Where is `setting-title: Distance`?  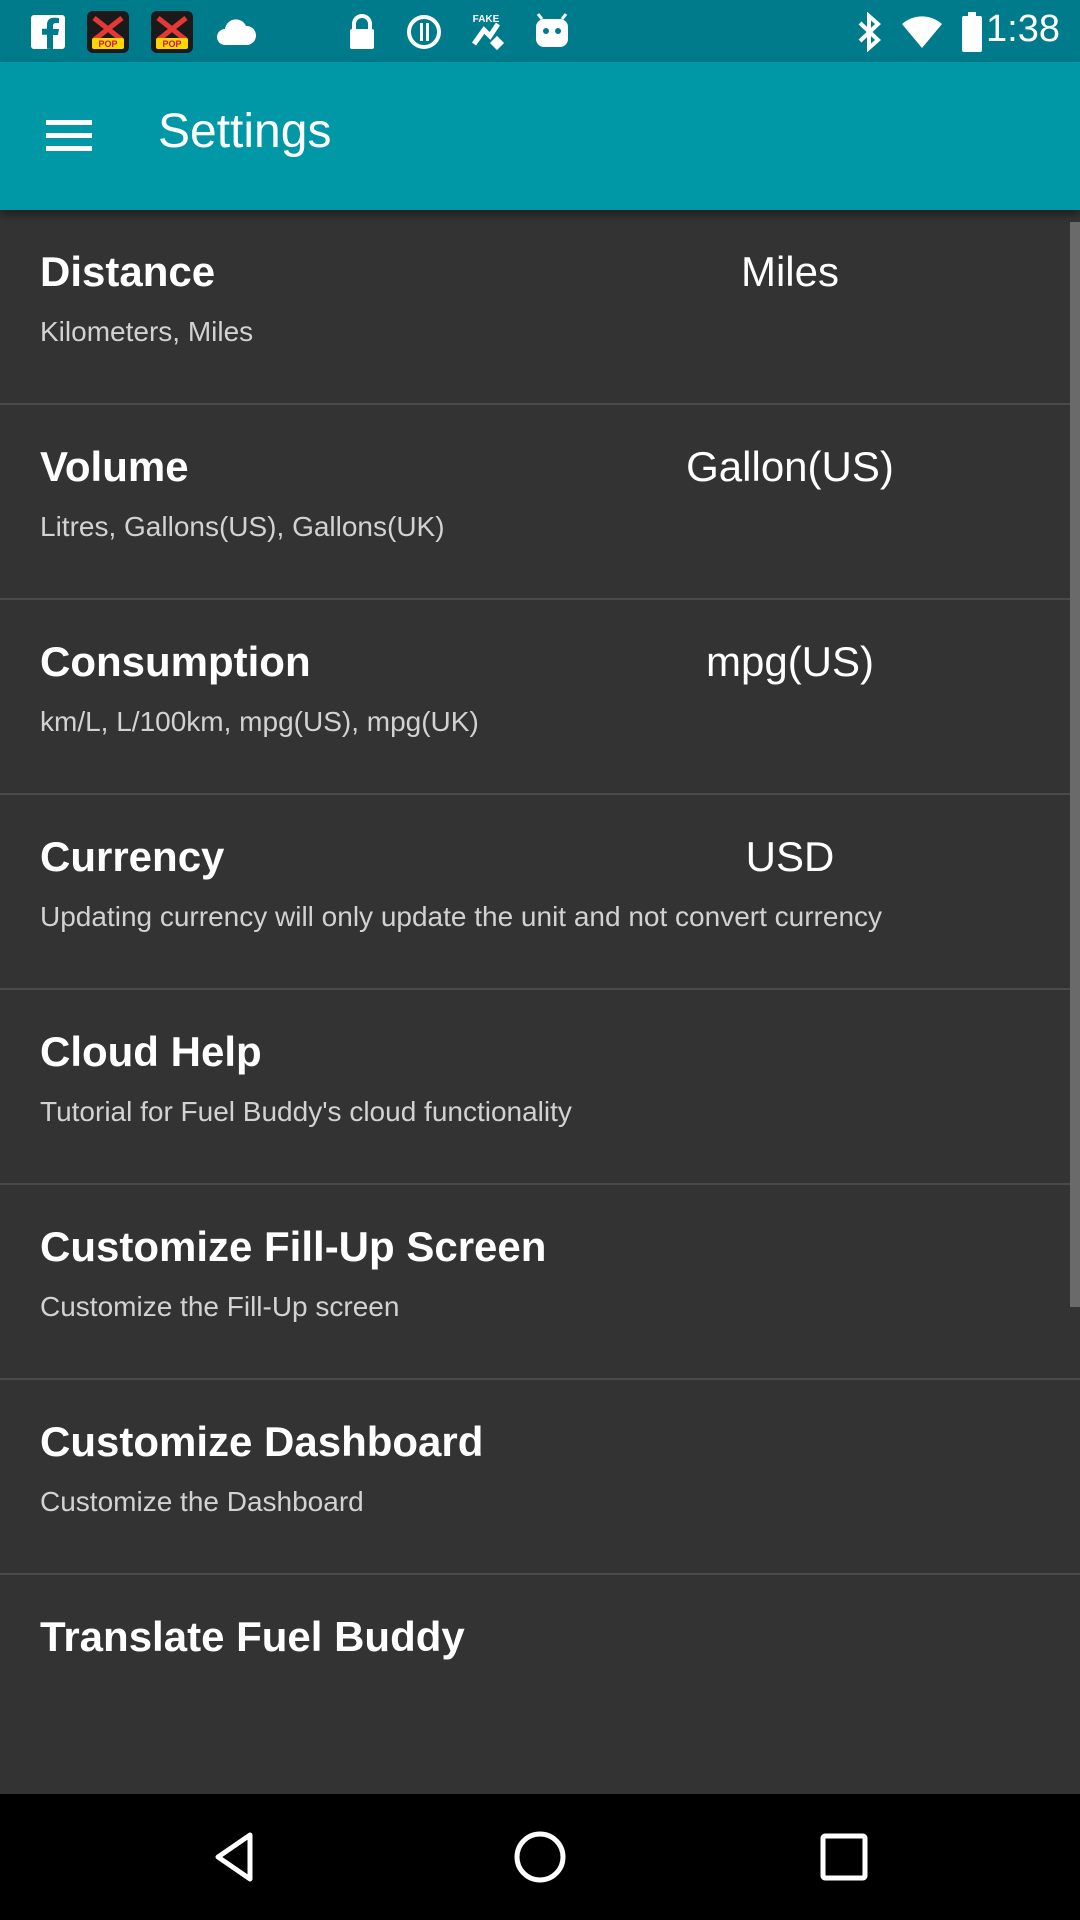
setting-title: Distance is located at coordinates (128, 271).